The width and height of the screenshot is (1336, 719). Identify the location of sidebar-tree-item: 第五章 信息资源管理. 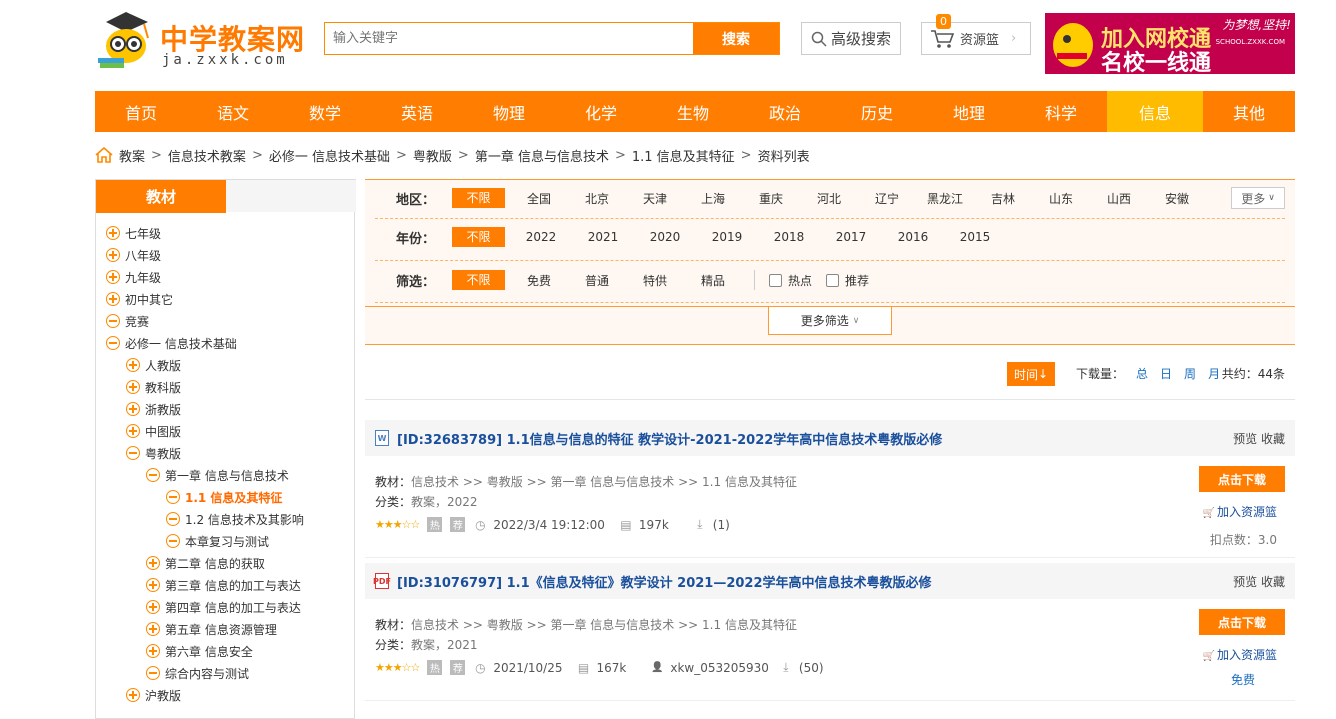
(211, 629).